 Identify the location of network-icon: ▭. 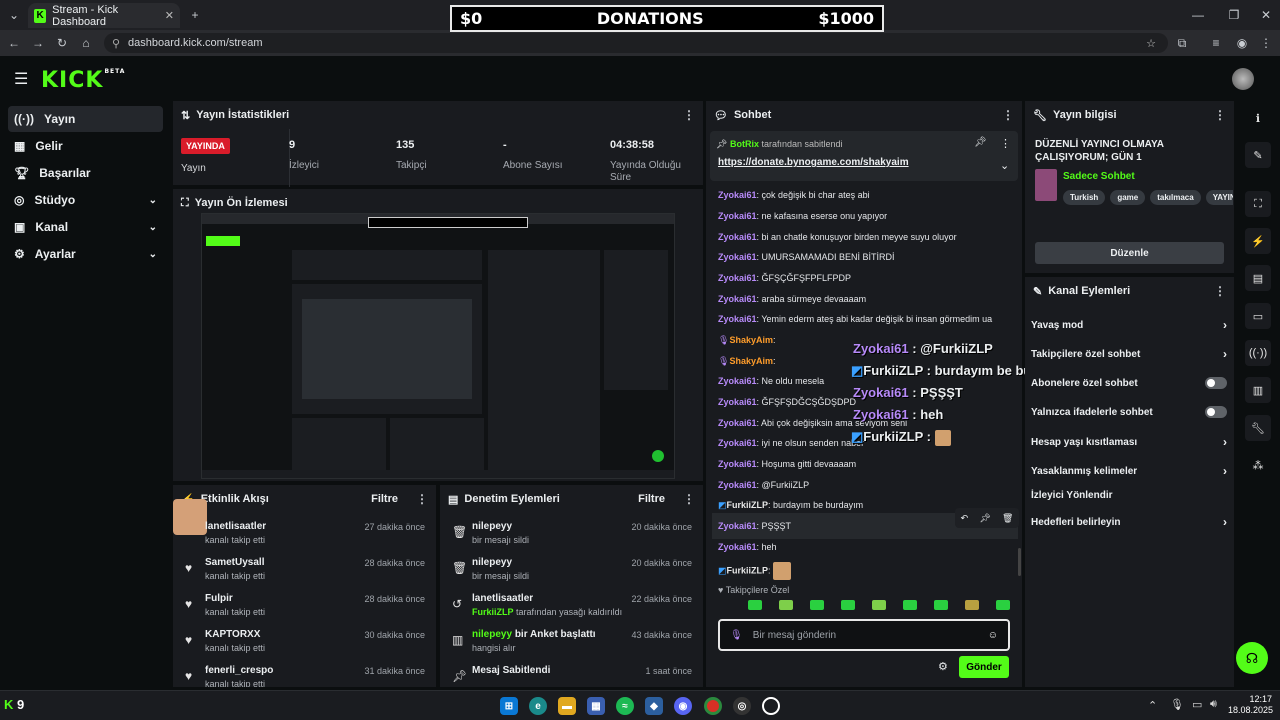
(1197, 704).